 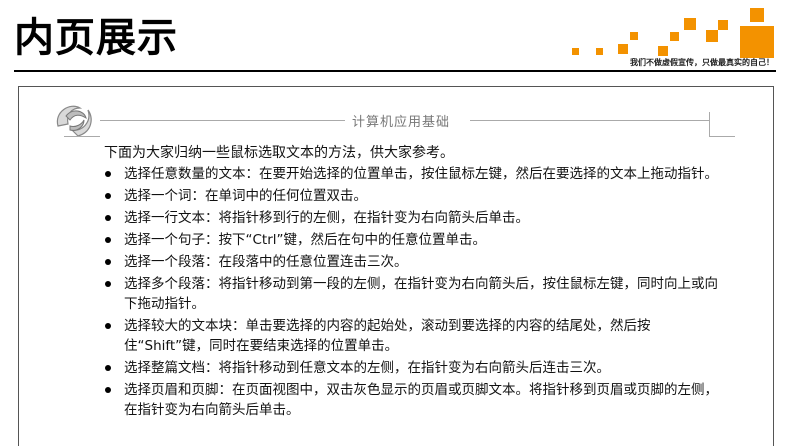 What do you see at coordinates (222, 120) in the screenshot?
I see `header-rule-left` at bounding box center [222, 120].